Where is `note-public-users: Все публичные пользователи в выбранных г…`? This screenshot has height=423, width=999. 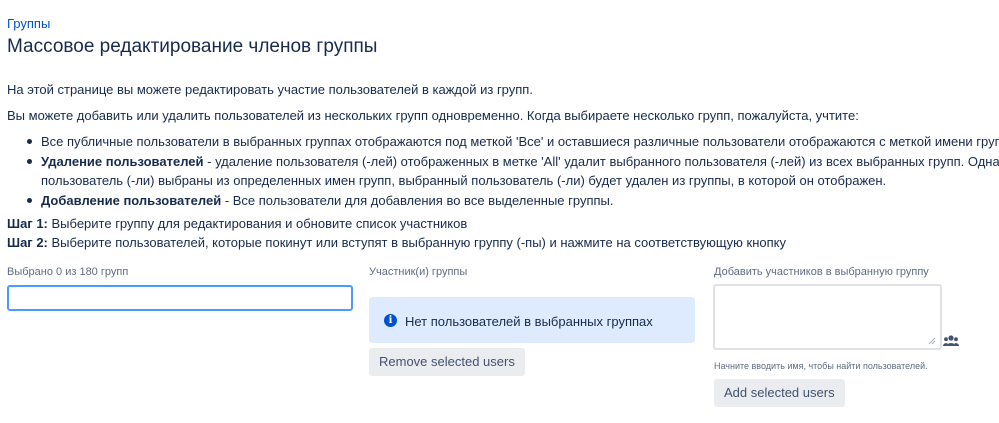
note-public-users: Все публичные пользователи в выбранных г… is located at coordinates (513, 142).